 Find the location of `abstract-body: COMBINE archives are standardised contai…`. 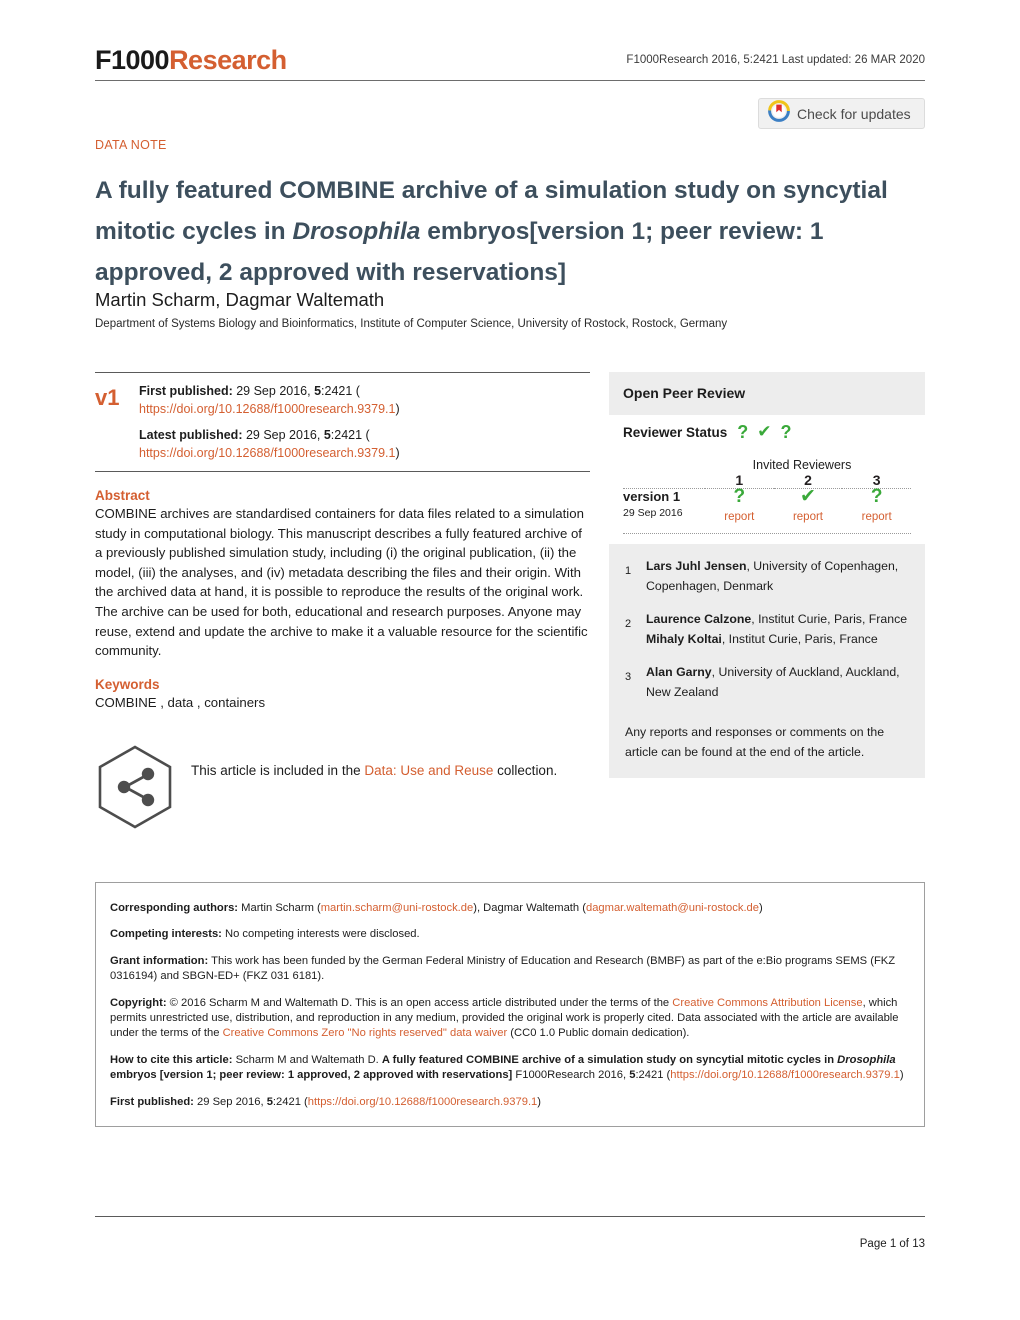

abstract-body: COMBINE archives are standardised contai… is located at coordinates (341, 582).